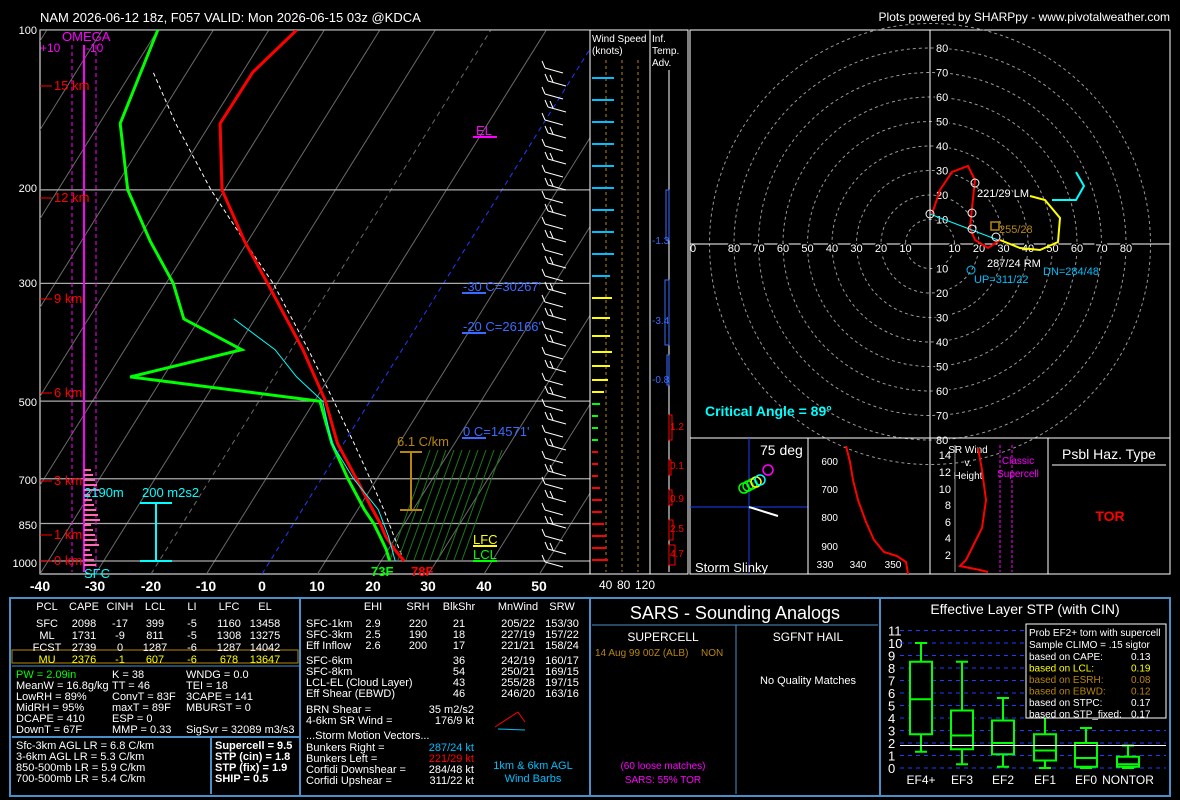  What do you see at coordinates (229, 660) in the screenshot?
I see `parcel-cell: 678` at bounding box center [229, 660].